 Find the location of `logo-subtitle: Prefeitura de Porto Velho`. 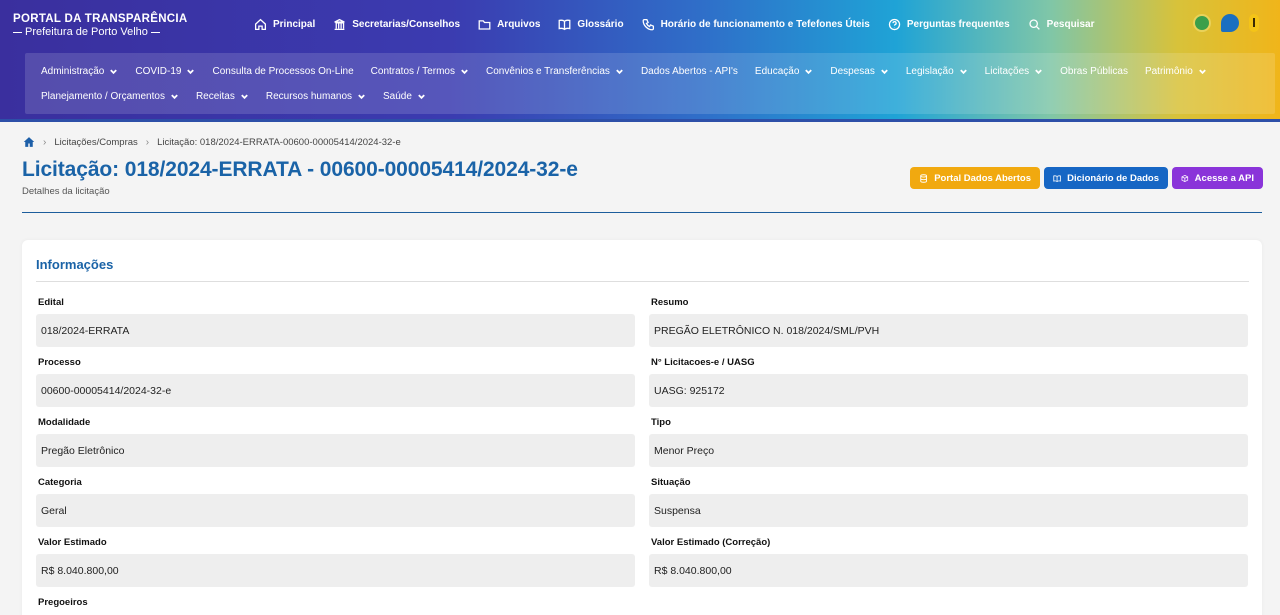

logo-subtitle: Prefeitura de Porto Velho is located at coordinates (86, 32).